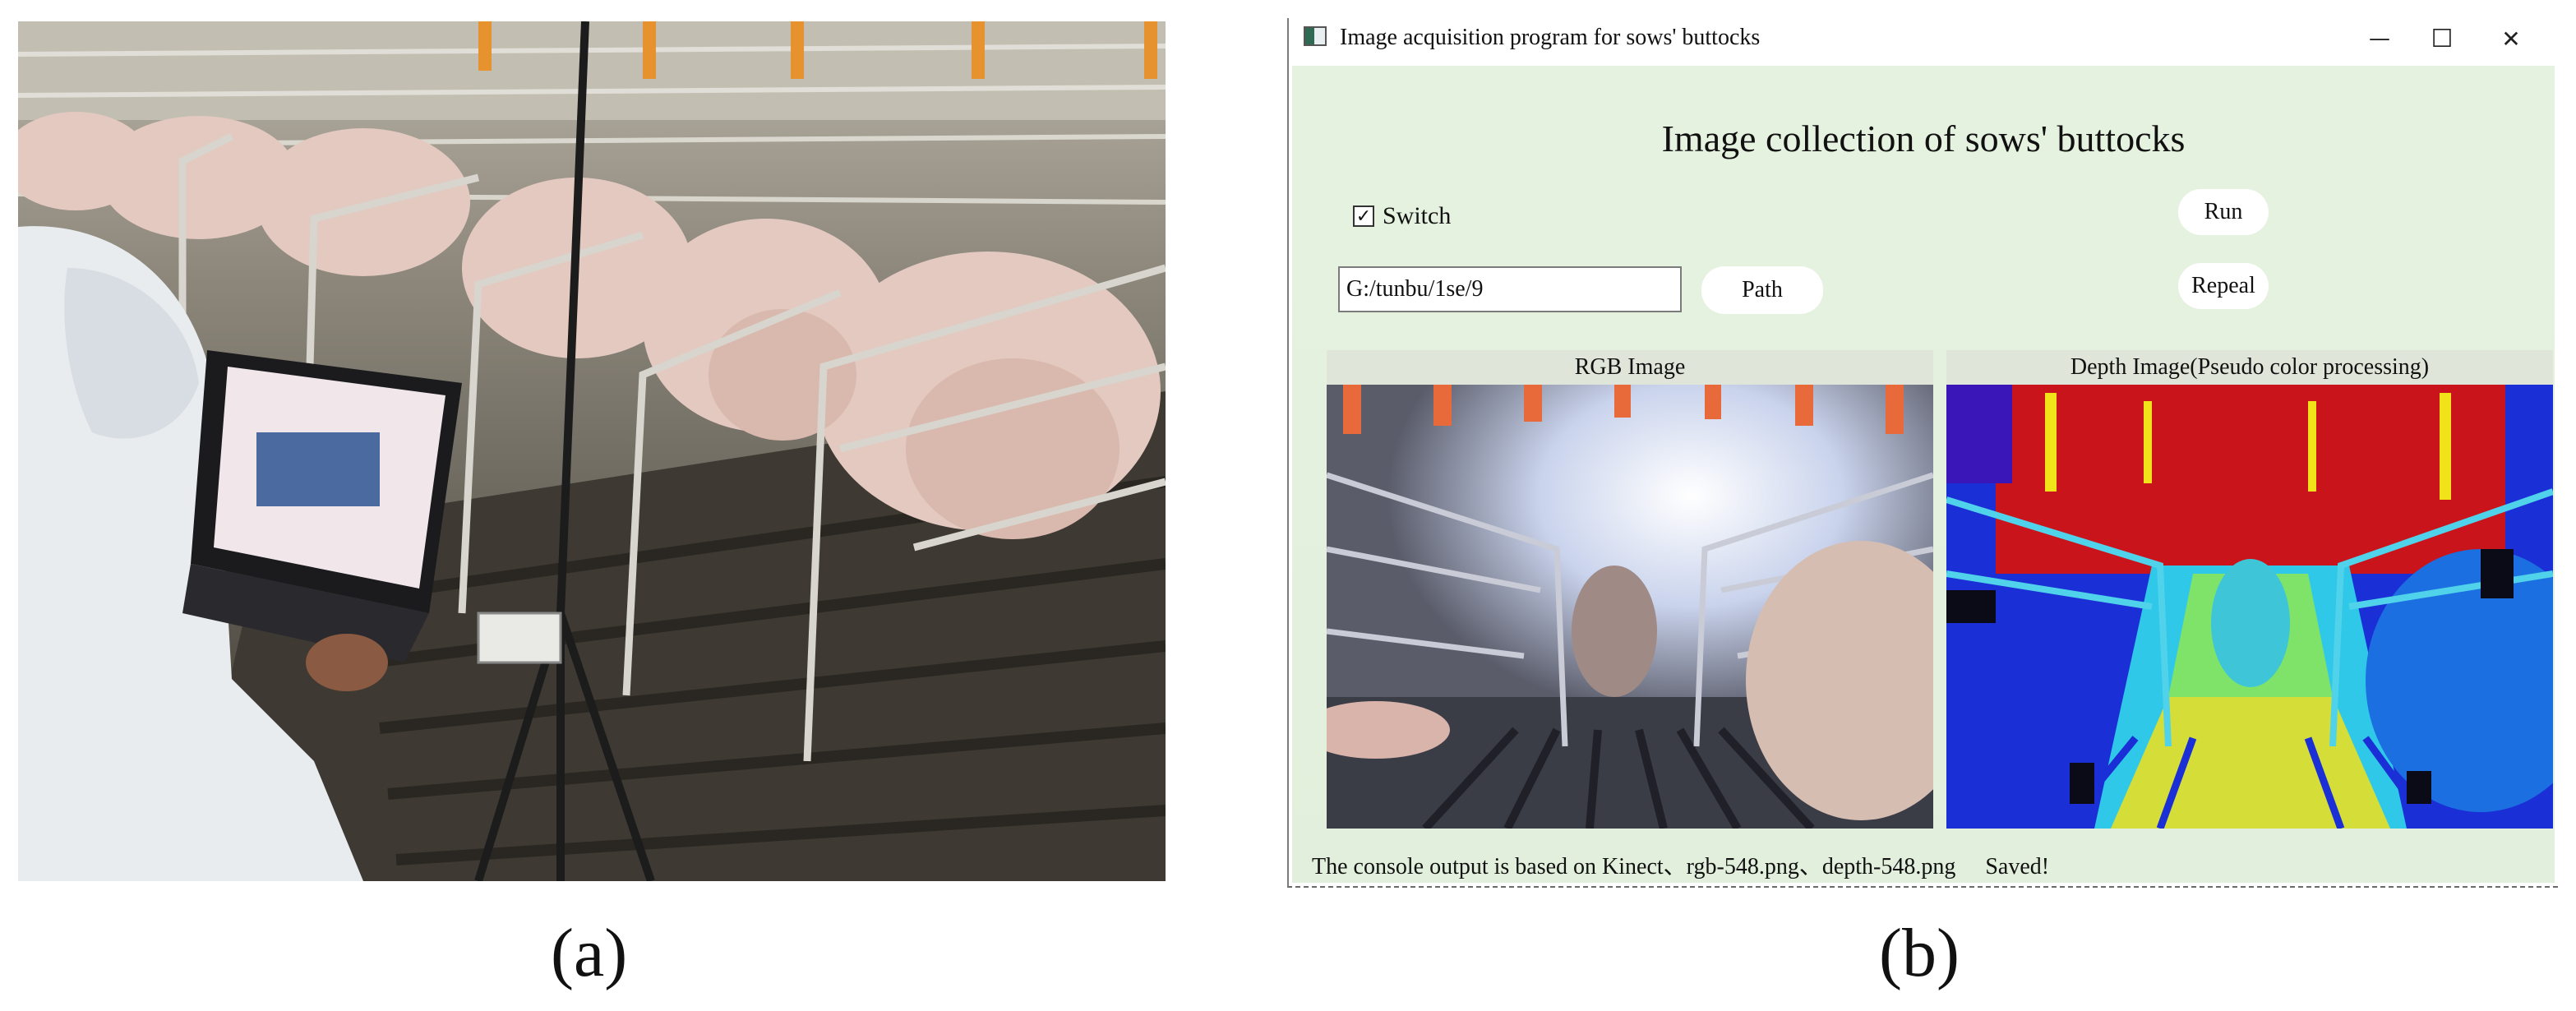 The width and height of the screenshot is (2576, 1011). What do you see at coordinates (1630, 367) in the screenshot?
I see `rgb-image-caption: RGB Image` at bounding box center [1630, 367].